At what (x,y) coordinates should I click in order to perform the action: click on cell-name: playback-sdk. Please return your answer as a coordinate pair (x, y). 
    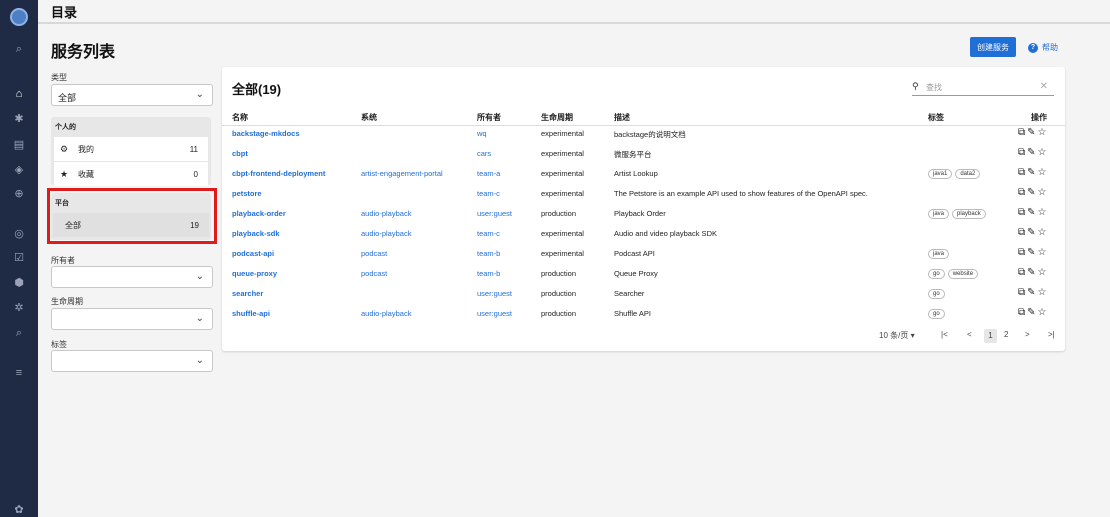
    Looking at the image, I should click on (256, 233).